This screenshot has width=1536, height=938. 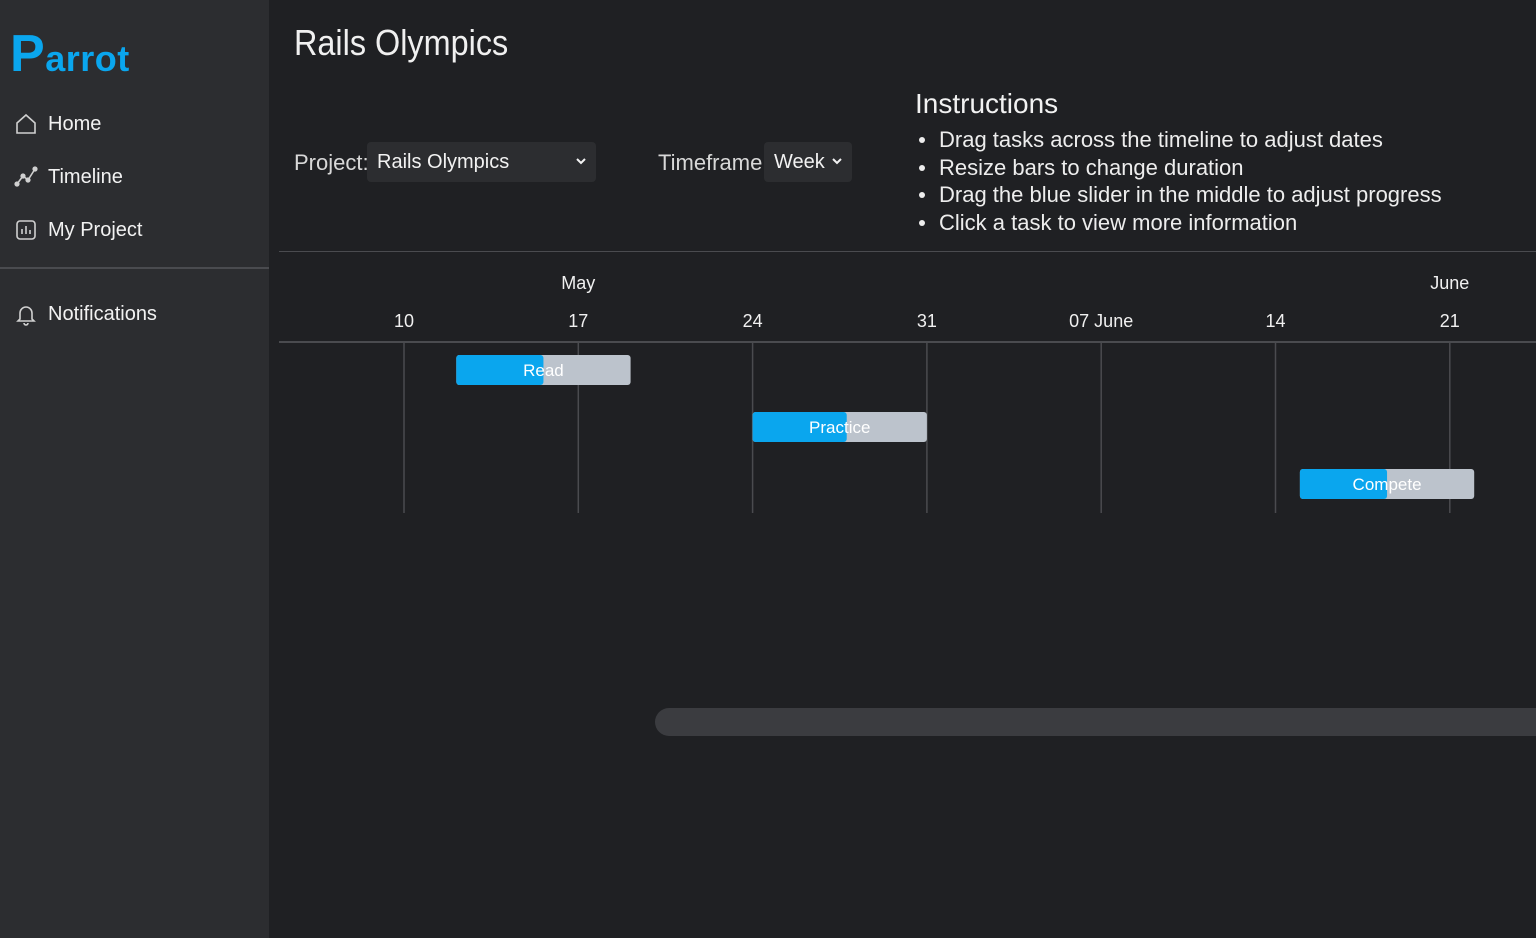 What do you see at coordinates (987, 103) in the screenshot?
I see `instructions-title: Instructions` at bounding box center [987, 103].